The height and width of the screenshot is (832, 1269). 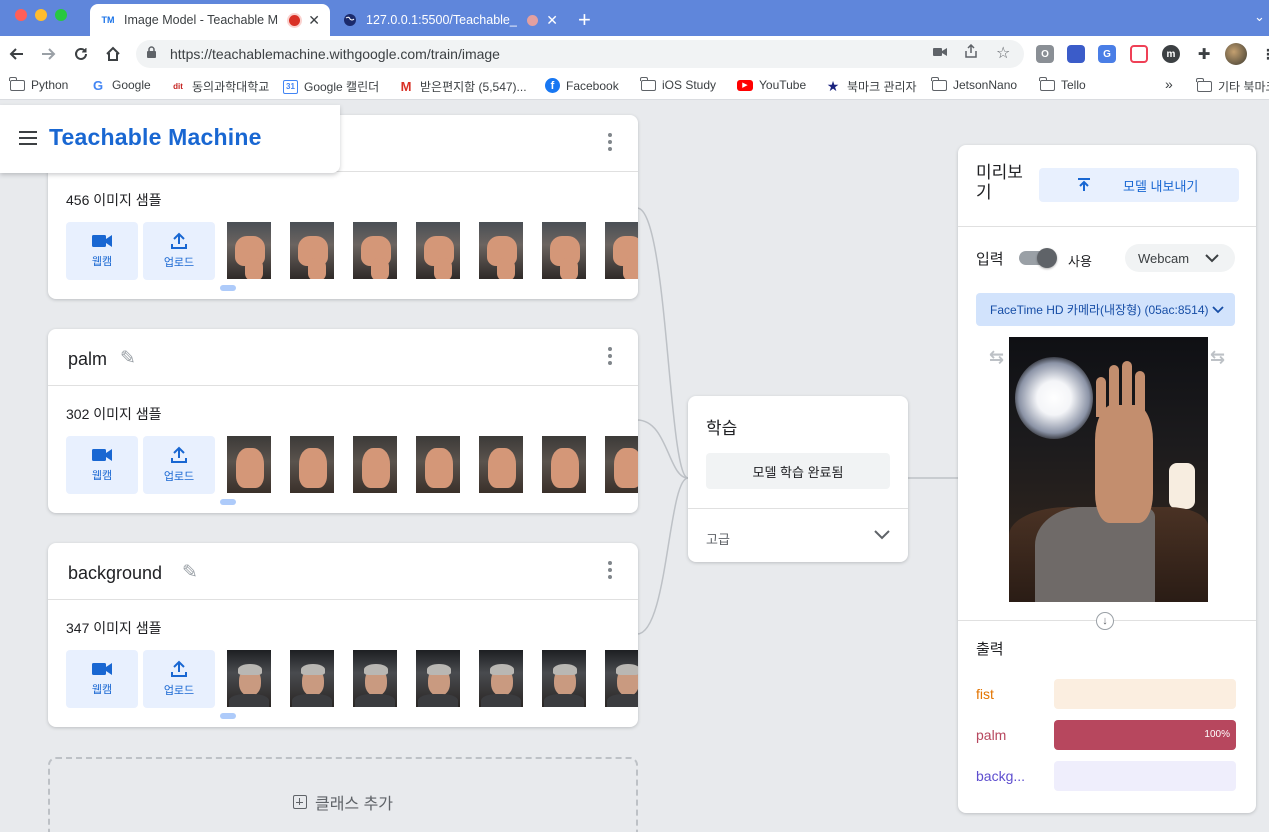 What do you see at coordinates (1139, 54) in the screenshot?
I see `pocket-extension-icon` at bounding box center [1139, 54].